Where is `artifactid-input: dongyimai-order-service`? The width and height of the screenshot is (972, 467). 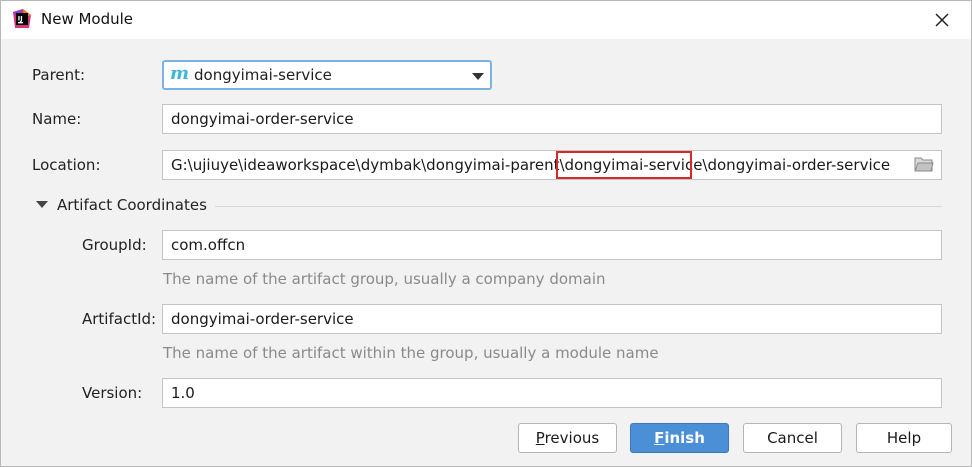
artifactid-input: dongyimai-order-service is located at coordinates (552, 319).